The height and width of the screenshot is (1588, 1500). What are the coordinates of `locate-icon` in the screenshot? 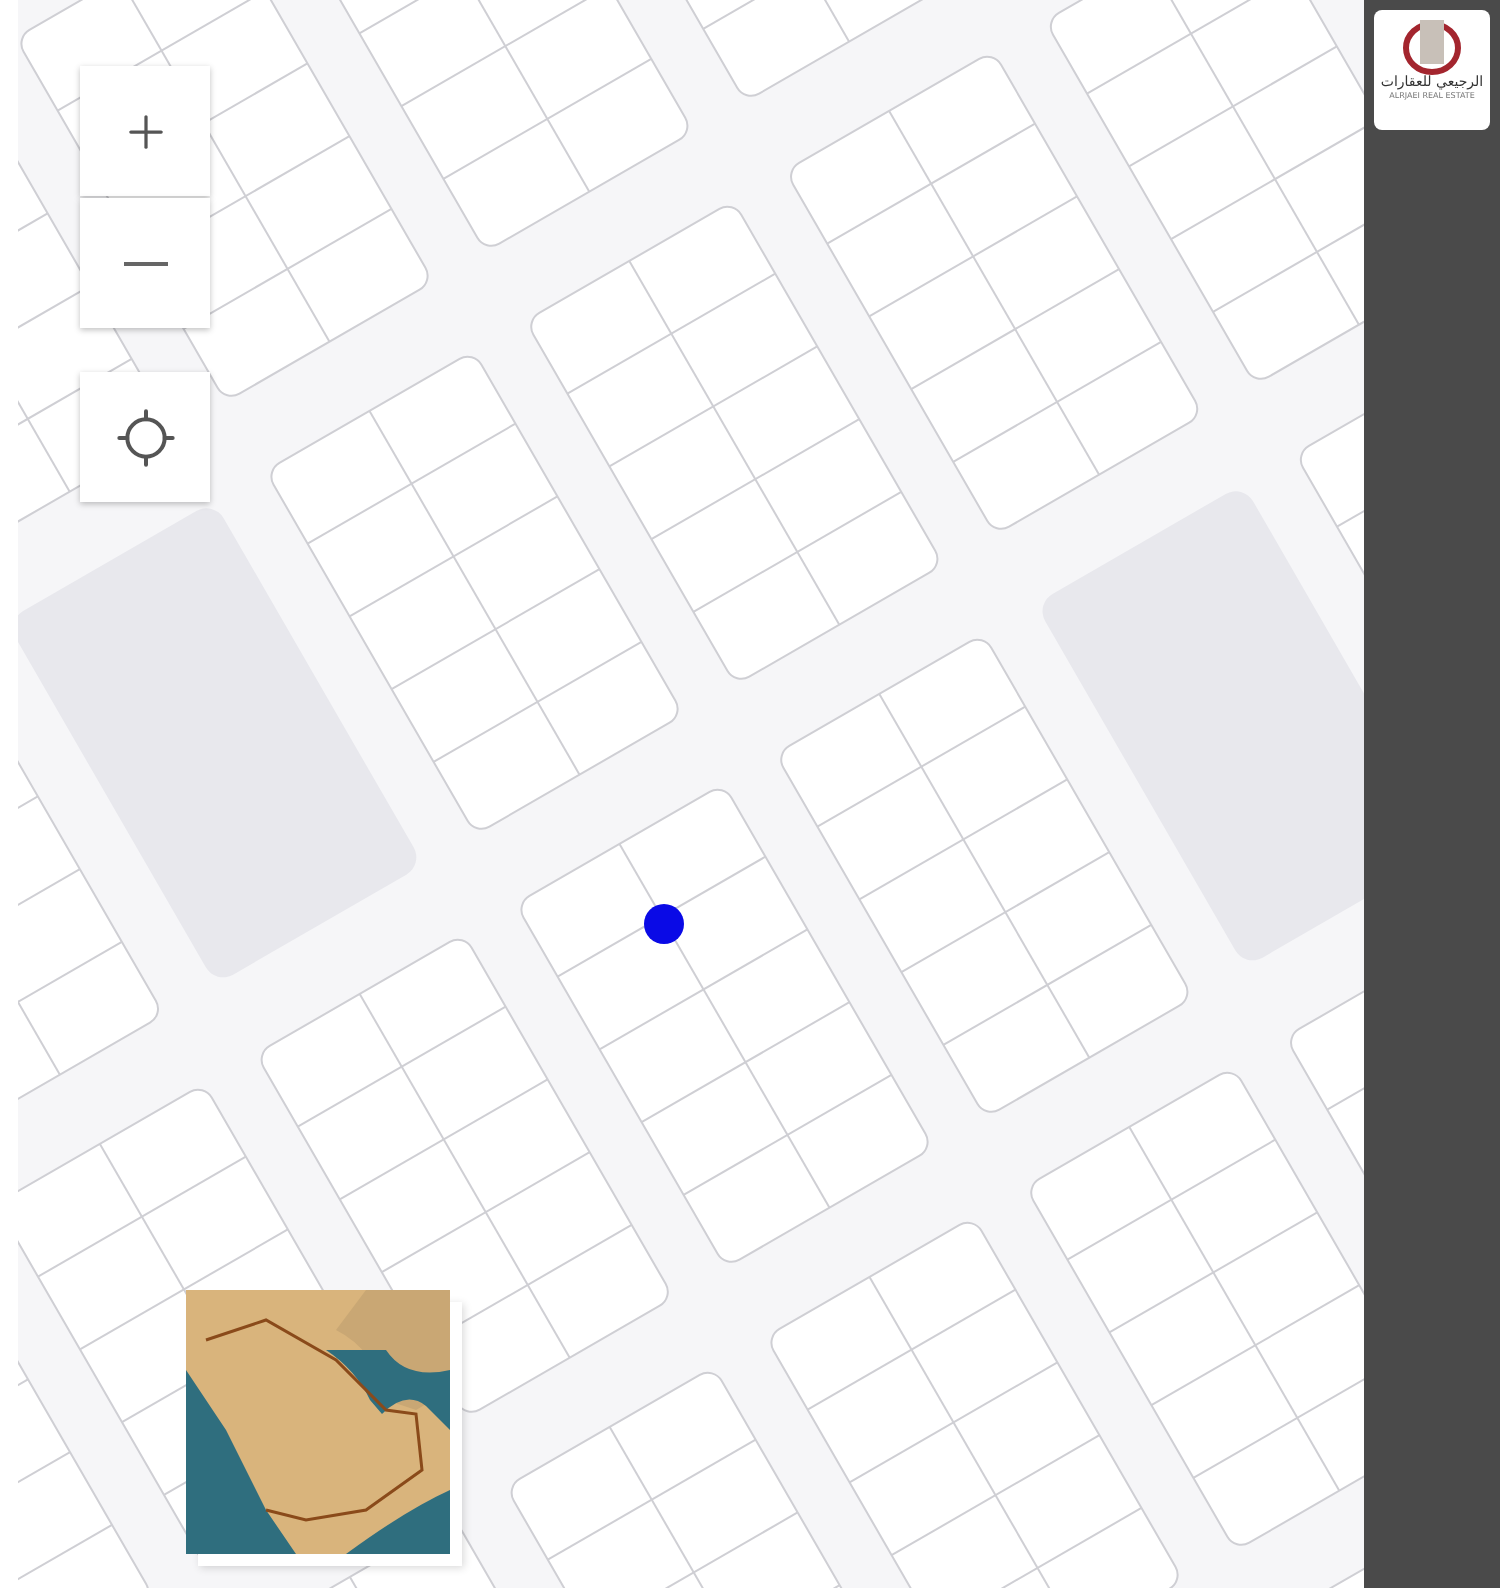 It's located at (145, 437).